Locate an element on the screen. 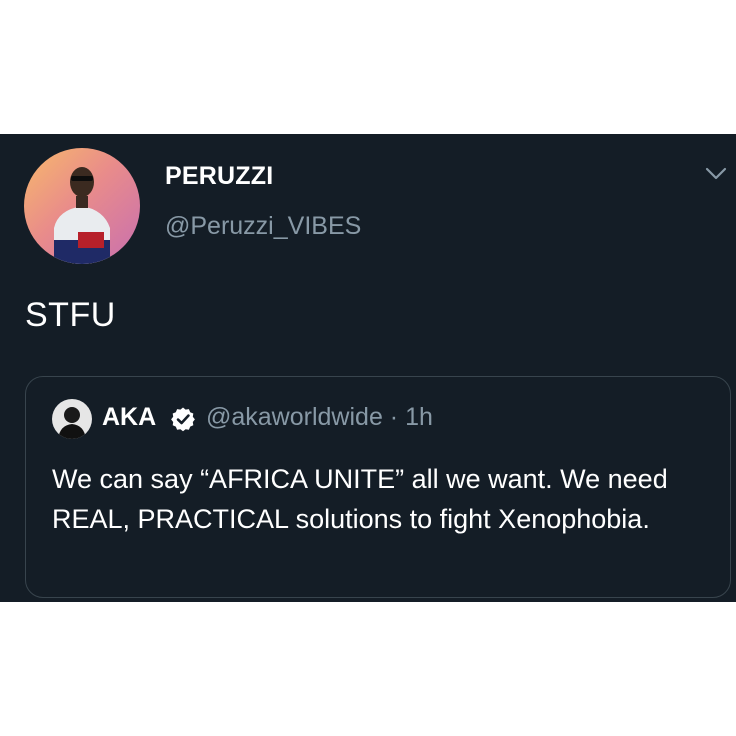 The image size is (736, 736). author-avatar is located at coordinates (82, 206).